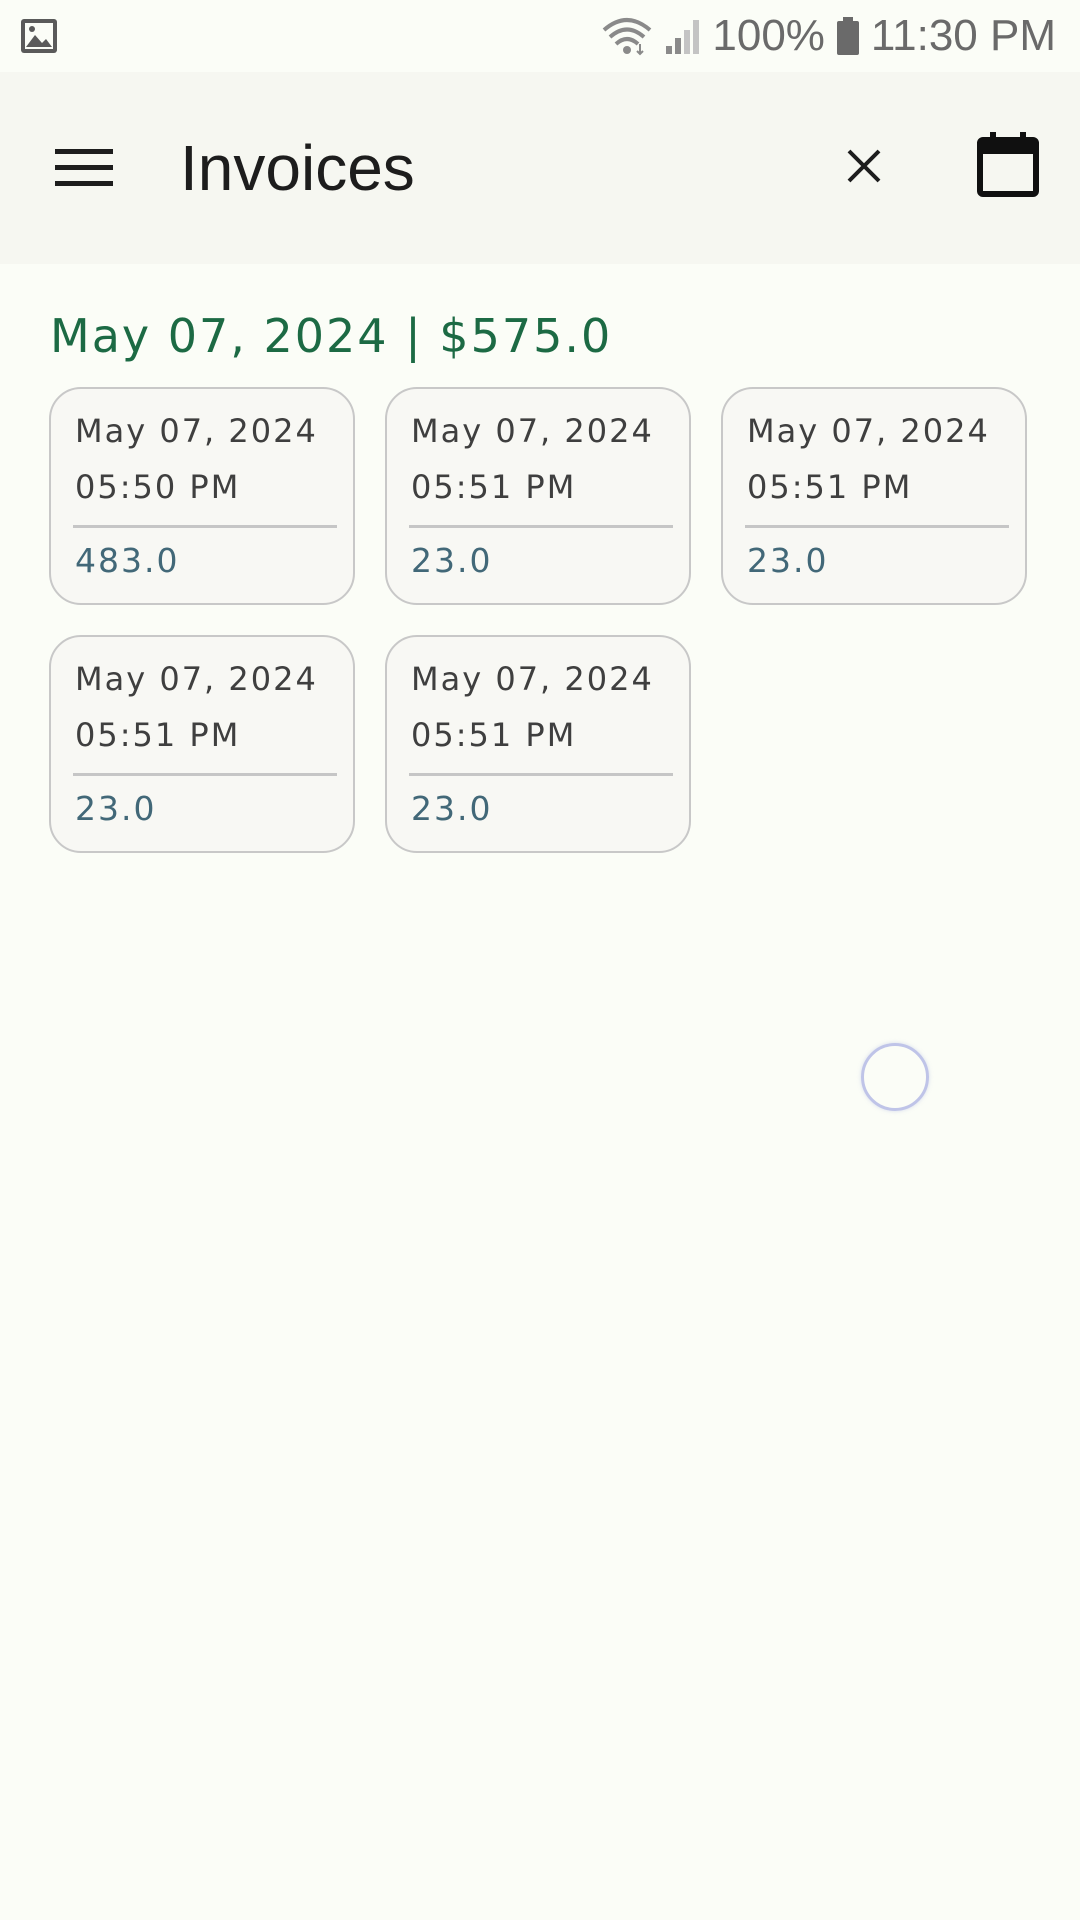  I want to click on wifi-icon, so click(627, 37).